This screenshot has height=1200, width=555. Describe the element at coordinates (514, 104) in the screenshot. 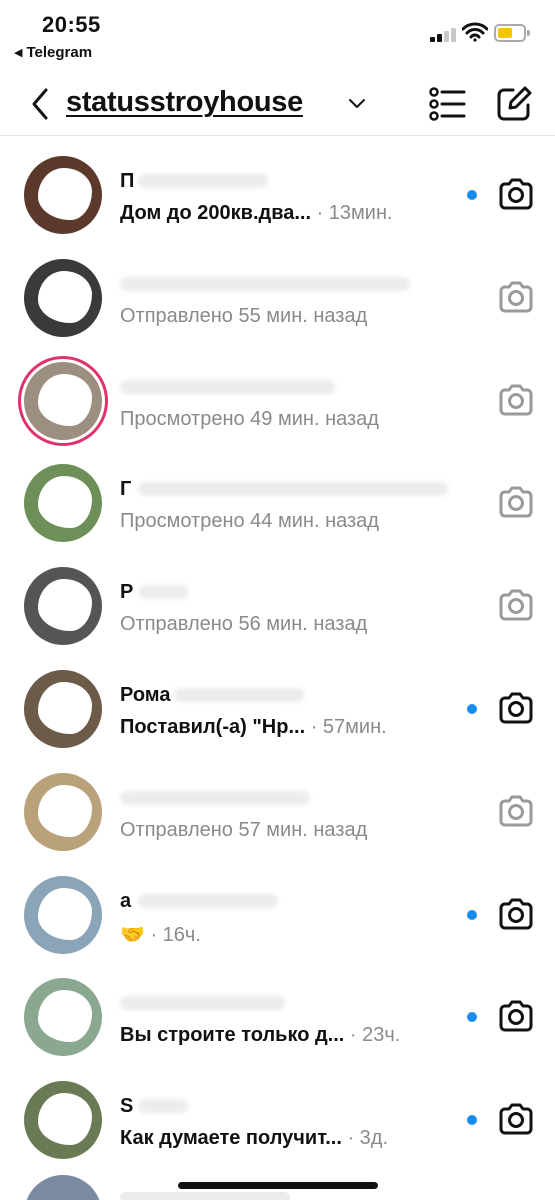

I see `new-message-icon` at that location.